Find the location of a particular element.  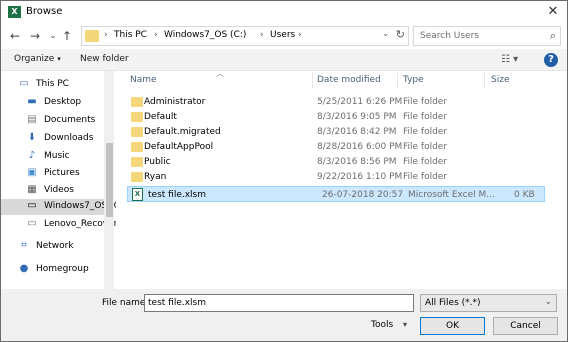

breadcrumb-this-pc: This PC is located at coordinates (130, 35).